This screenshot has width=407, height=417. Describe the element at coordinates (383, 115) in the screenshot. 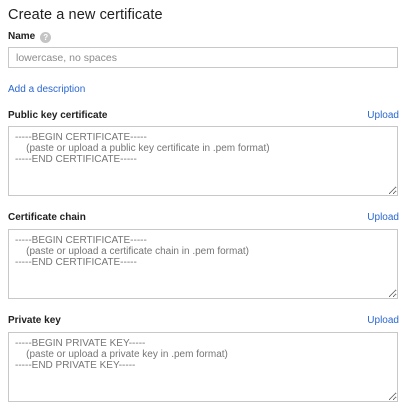

I see `public-key-upload-button: Upload` at that location.